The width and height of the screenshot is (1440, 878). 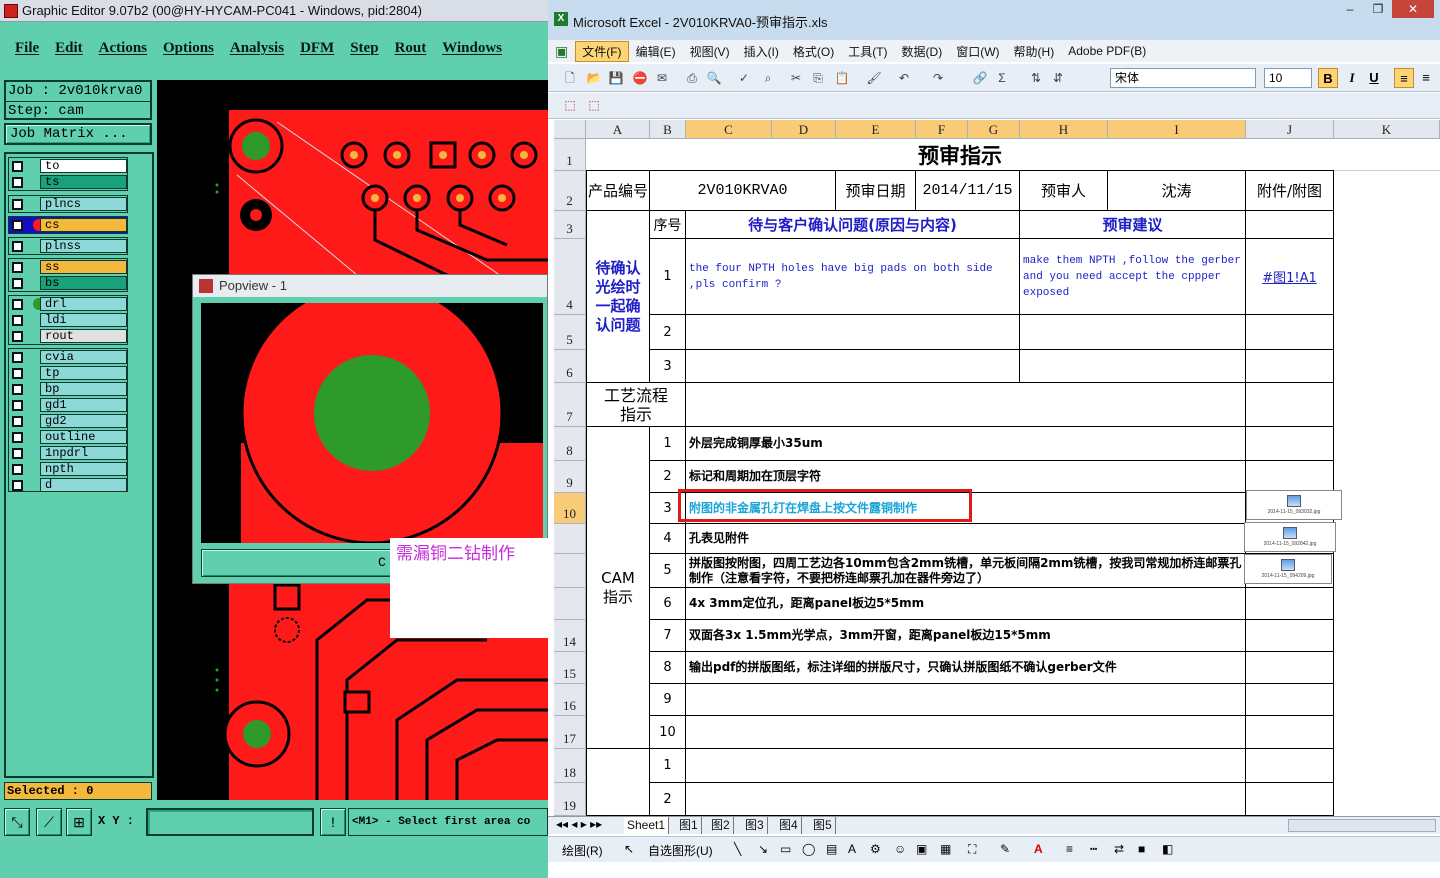 I want to click on col-header: J, so click(x=1290, y=129).